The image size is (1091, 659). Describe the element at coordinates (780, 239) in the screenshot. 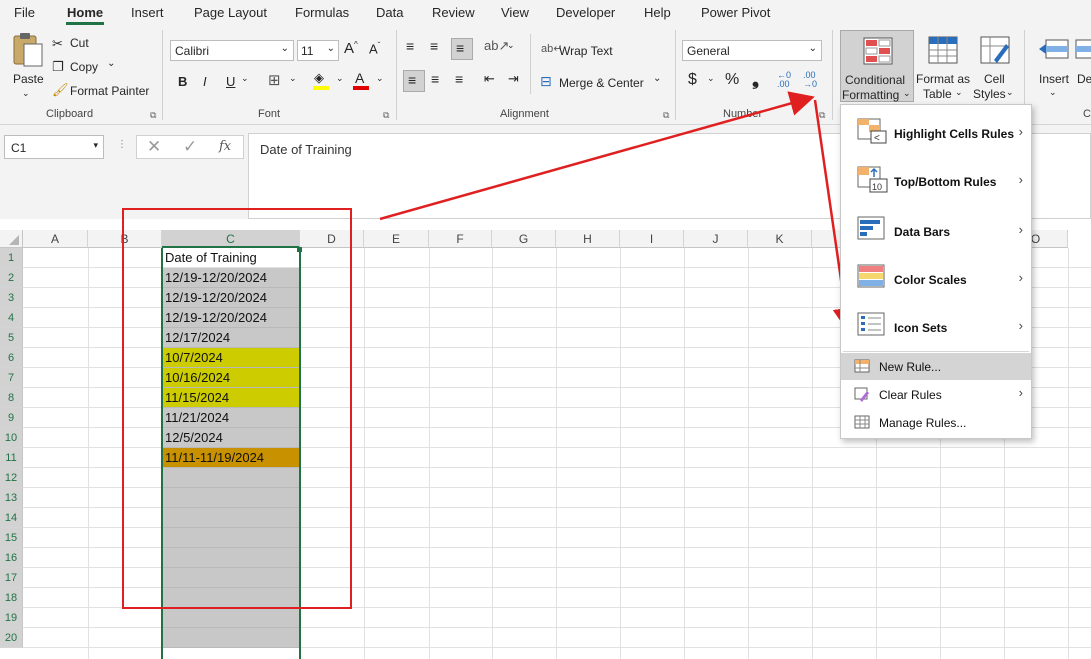

I see `column-header-k: K` at that location.